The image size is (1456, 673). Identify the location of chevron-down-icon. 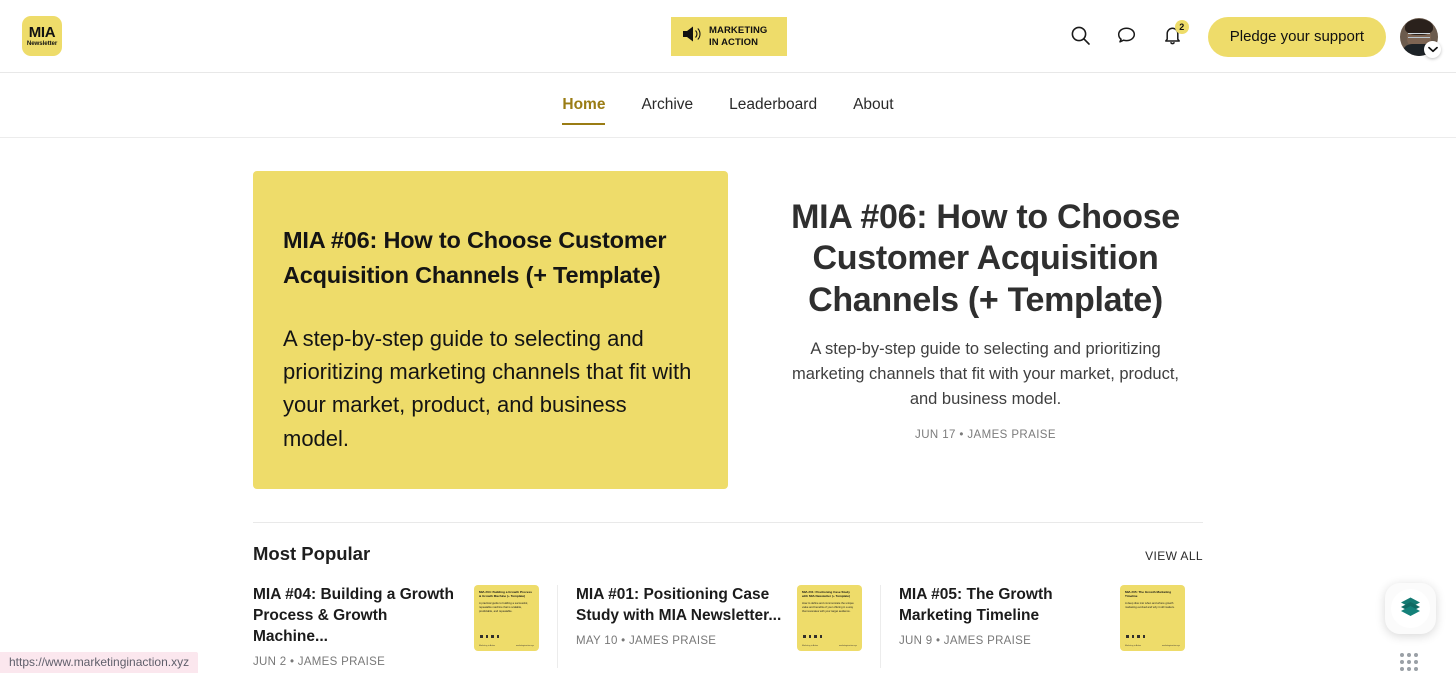
(1432, 49).